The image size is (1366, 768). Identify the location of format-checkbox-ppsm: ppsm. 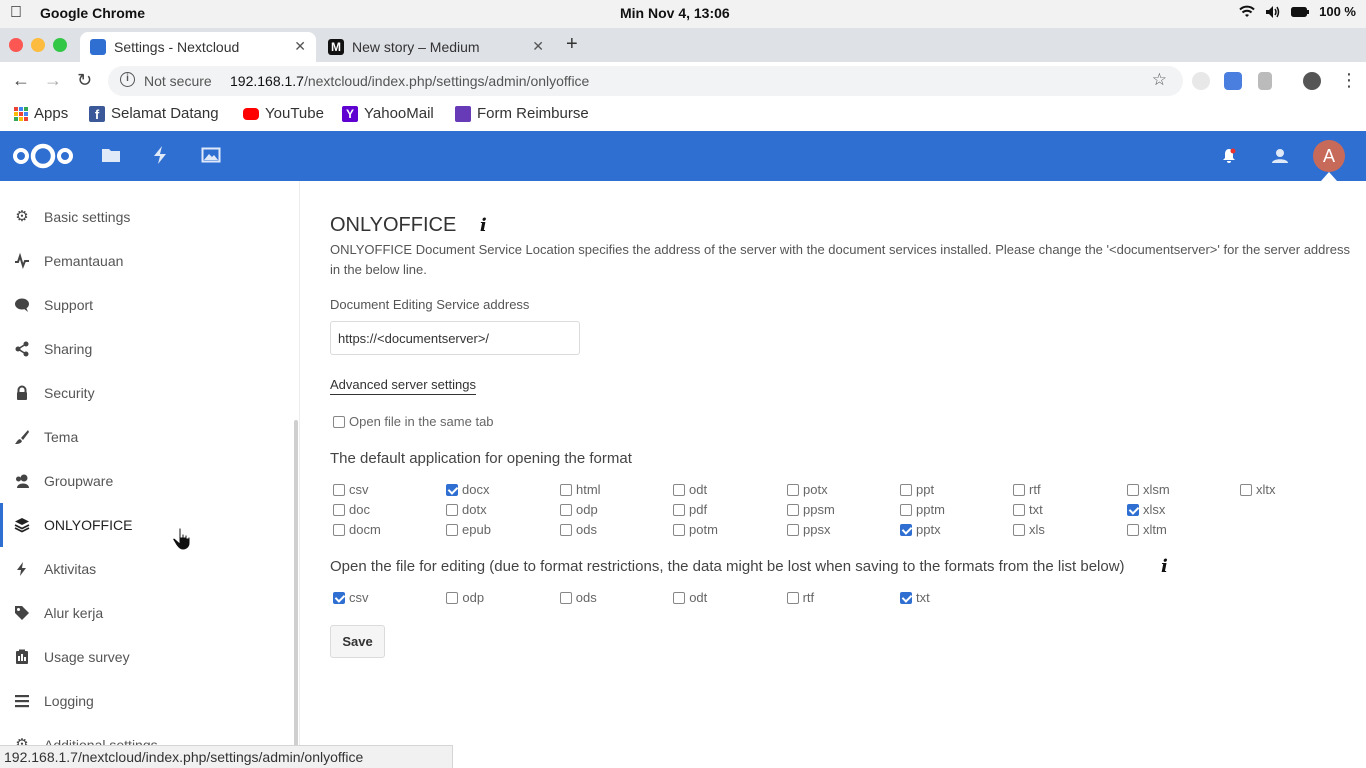
(811, 509).